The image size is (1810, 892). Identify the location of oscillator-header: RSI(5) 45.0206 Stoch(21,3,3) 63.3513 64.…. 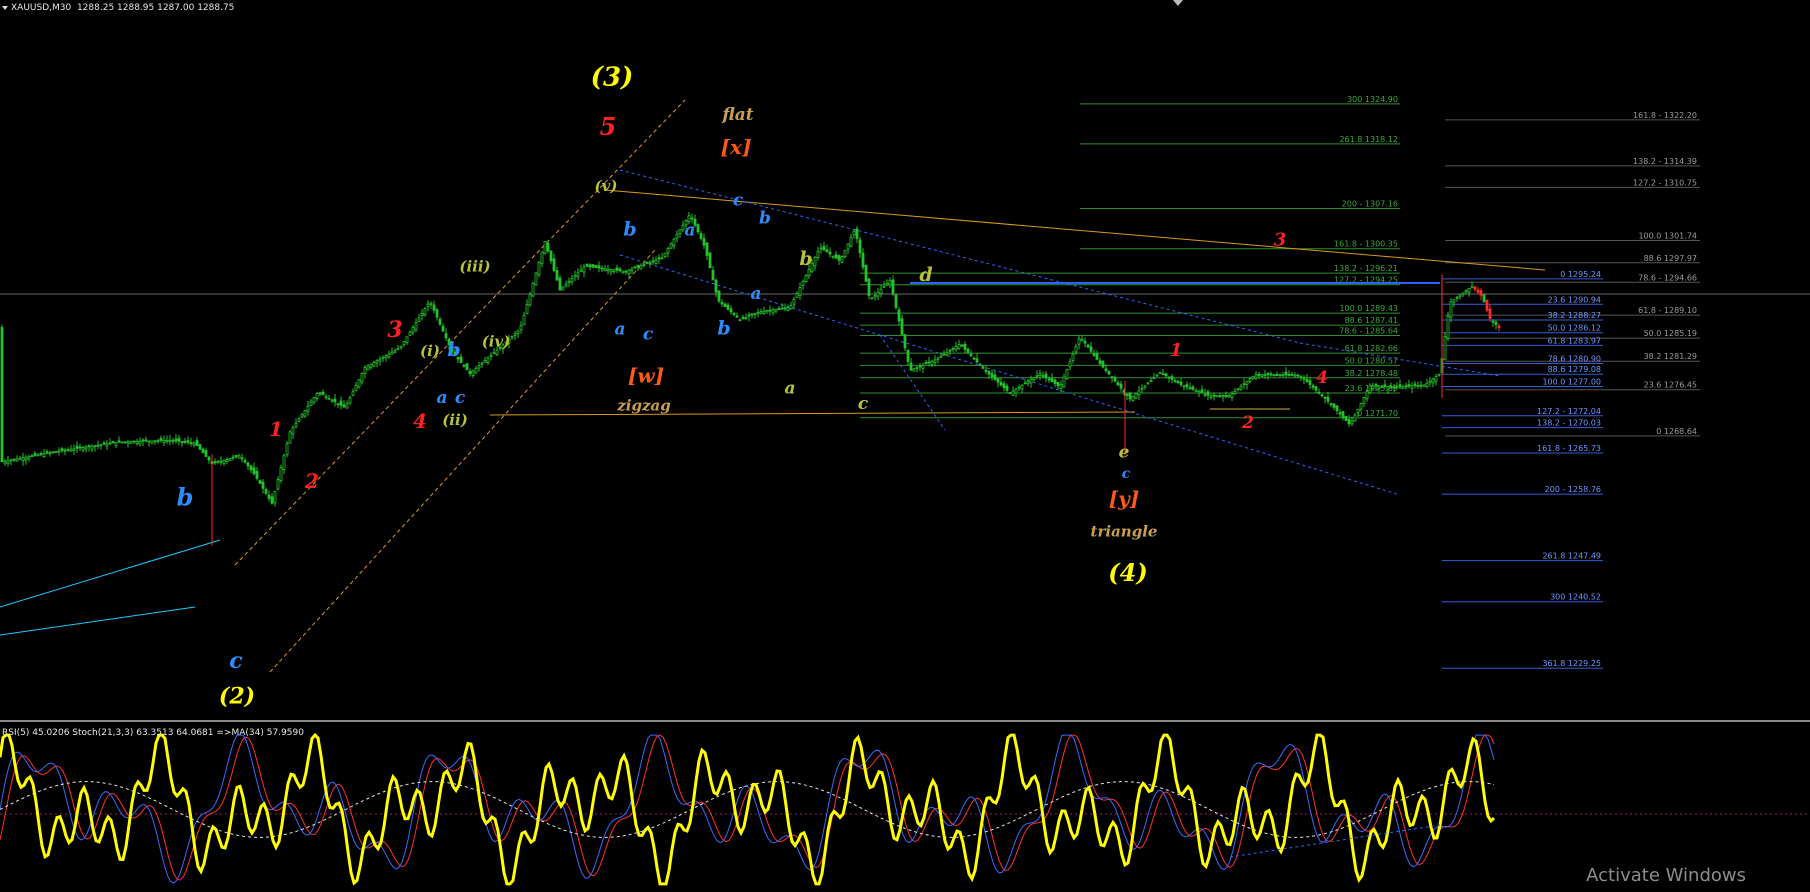
(153, 733).